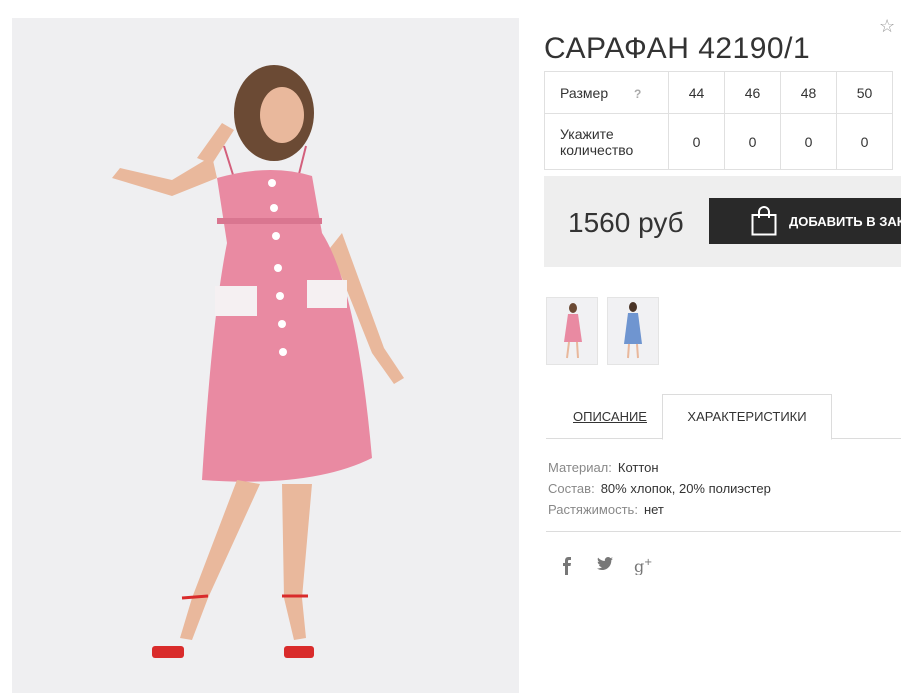 Image resolution: width=901 pixels, height=693 pixels. What do you see at coordinates (605, 566) in the screenshot?
I see `twitter-icon` at bounding box center [605, 566].